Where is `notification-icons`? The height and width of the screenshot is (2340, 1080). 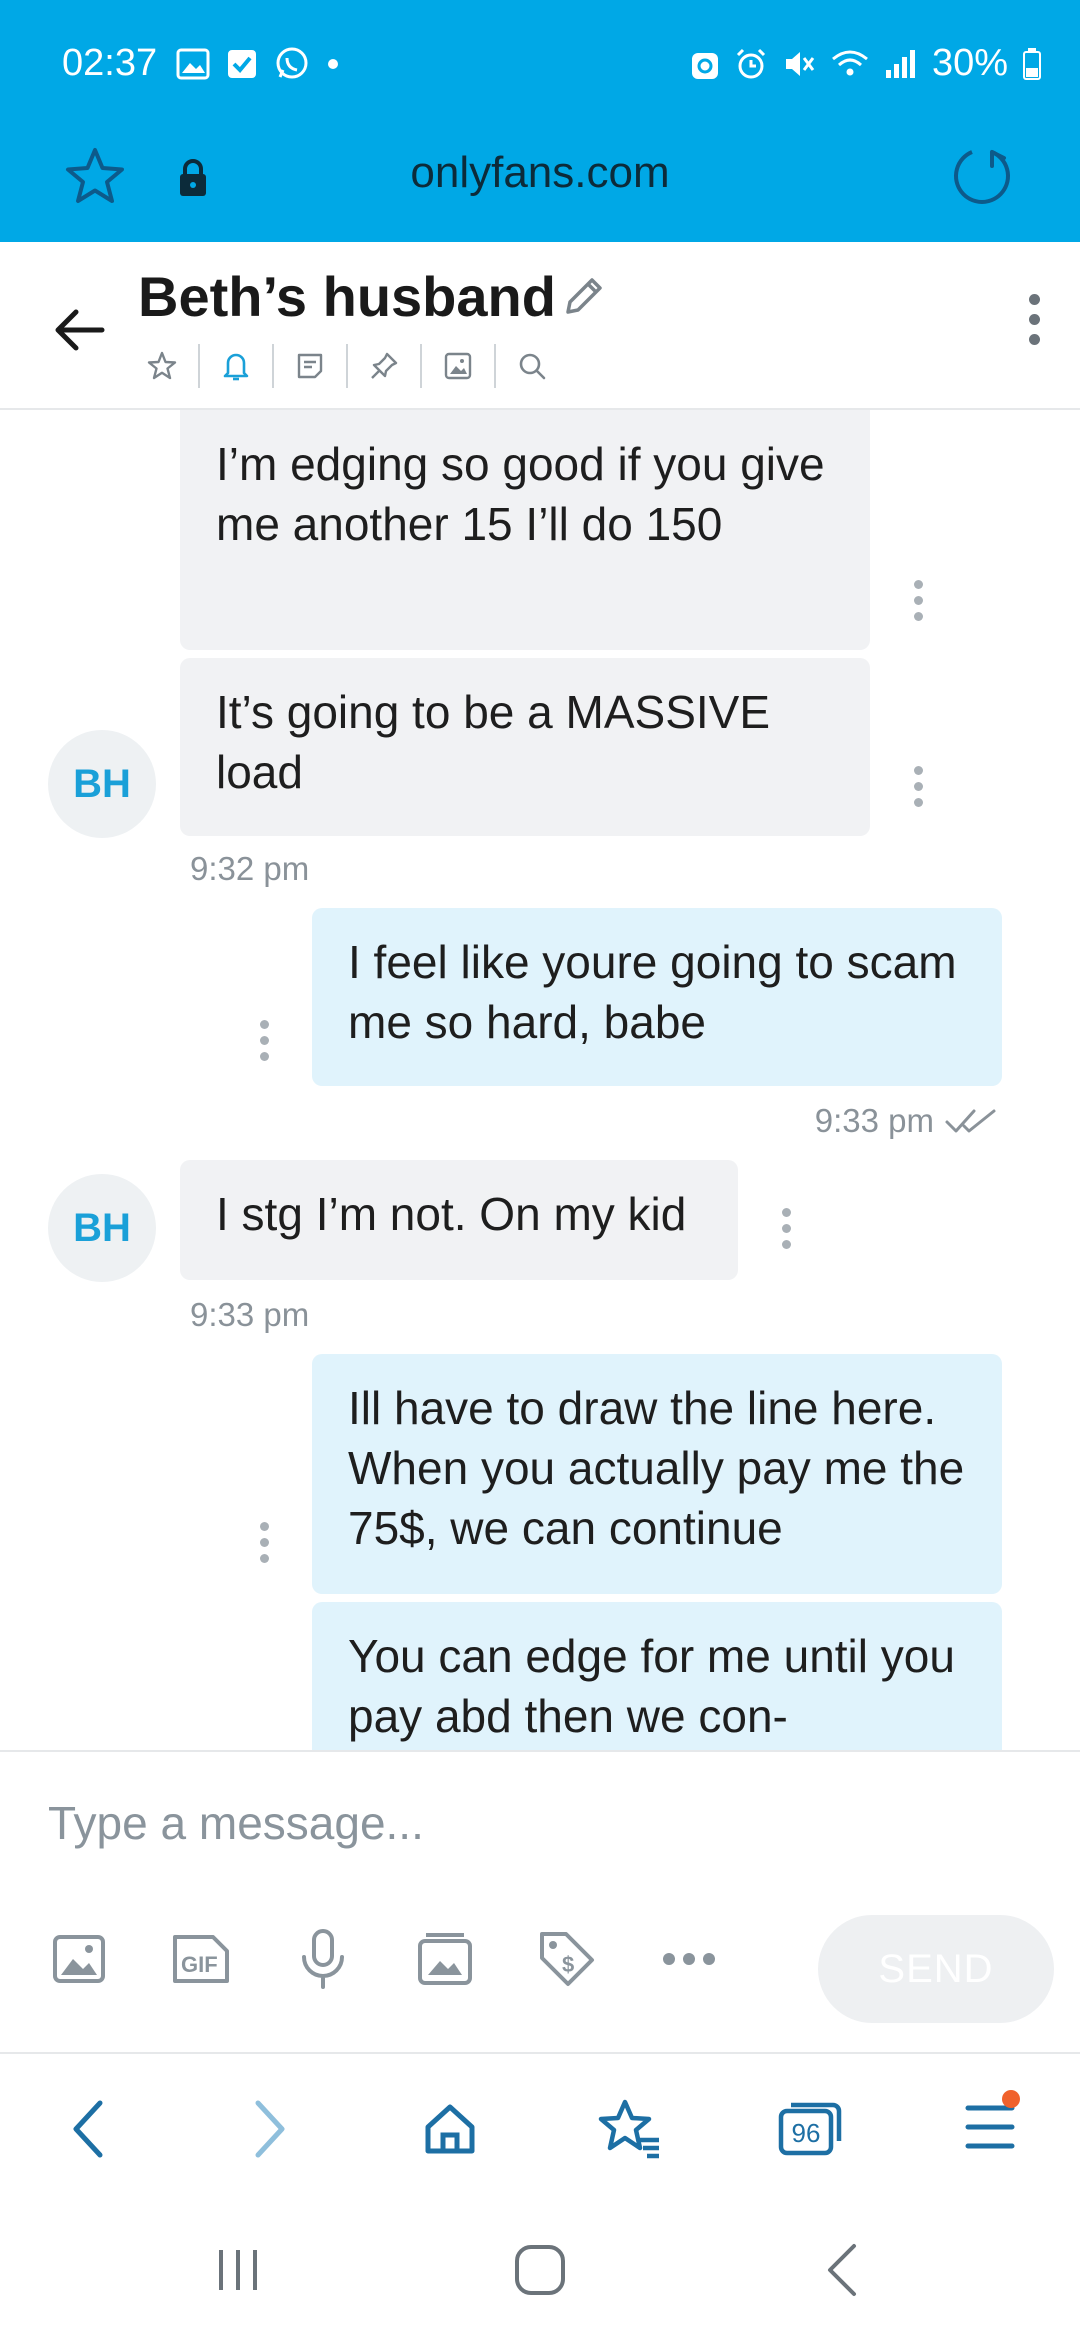 notification-icons is located at coordinates (258, 64).